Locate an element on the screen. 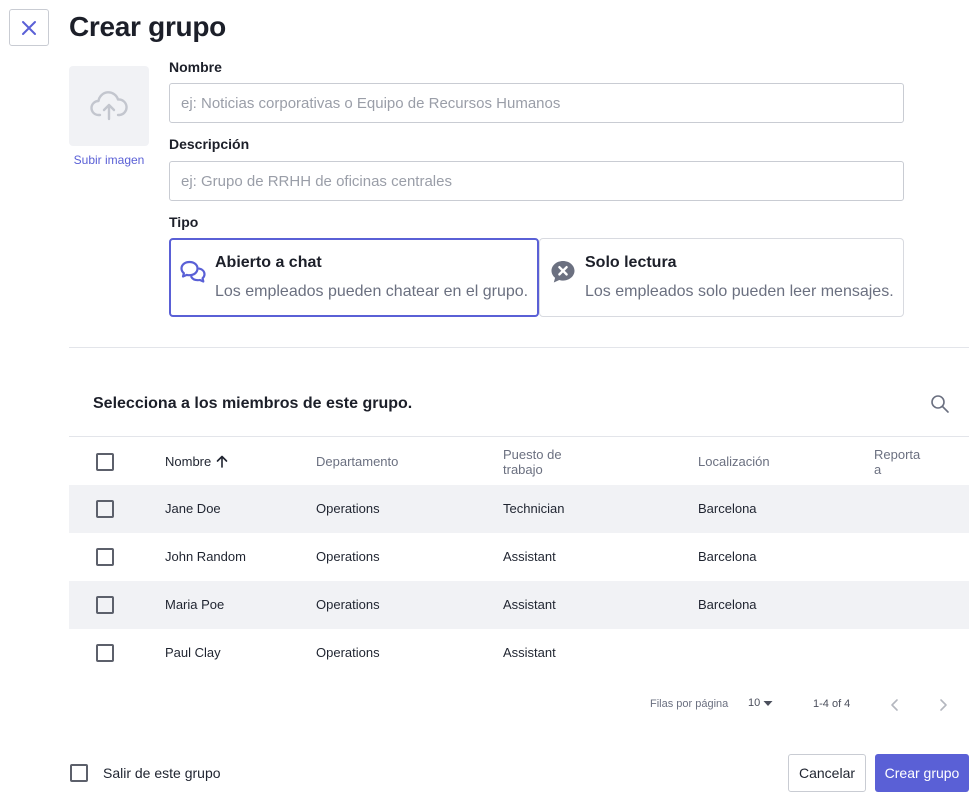 This screenshot has width=979, height=807. rows-per-page-value: 10 is located at coordinates (754, 703).